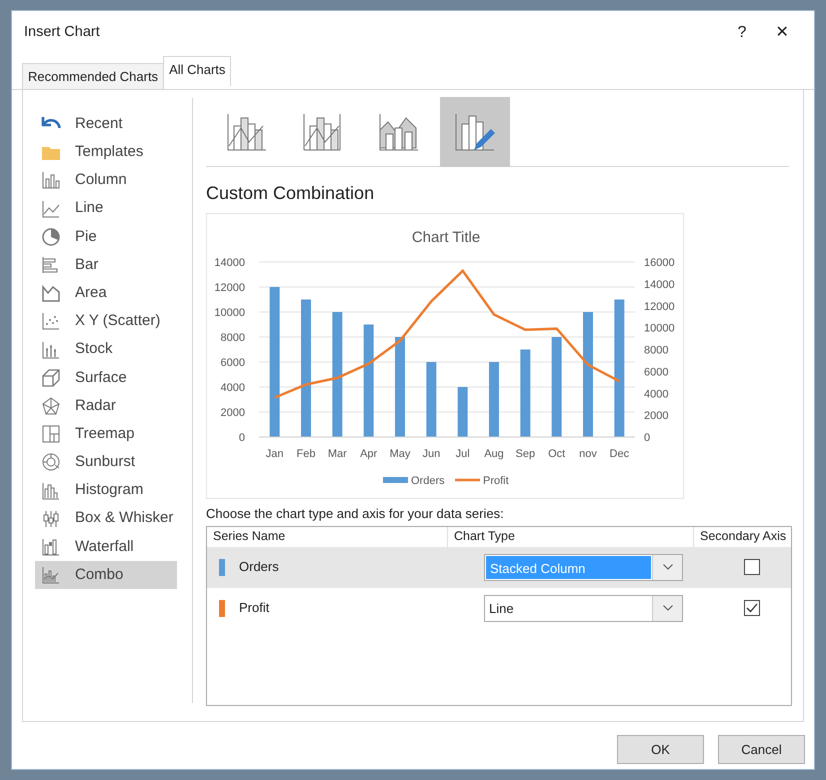 This screenshot has height=780, width=826. I want to click on custom-combo-pencil-icon, so click(475, 132).